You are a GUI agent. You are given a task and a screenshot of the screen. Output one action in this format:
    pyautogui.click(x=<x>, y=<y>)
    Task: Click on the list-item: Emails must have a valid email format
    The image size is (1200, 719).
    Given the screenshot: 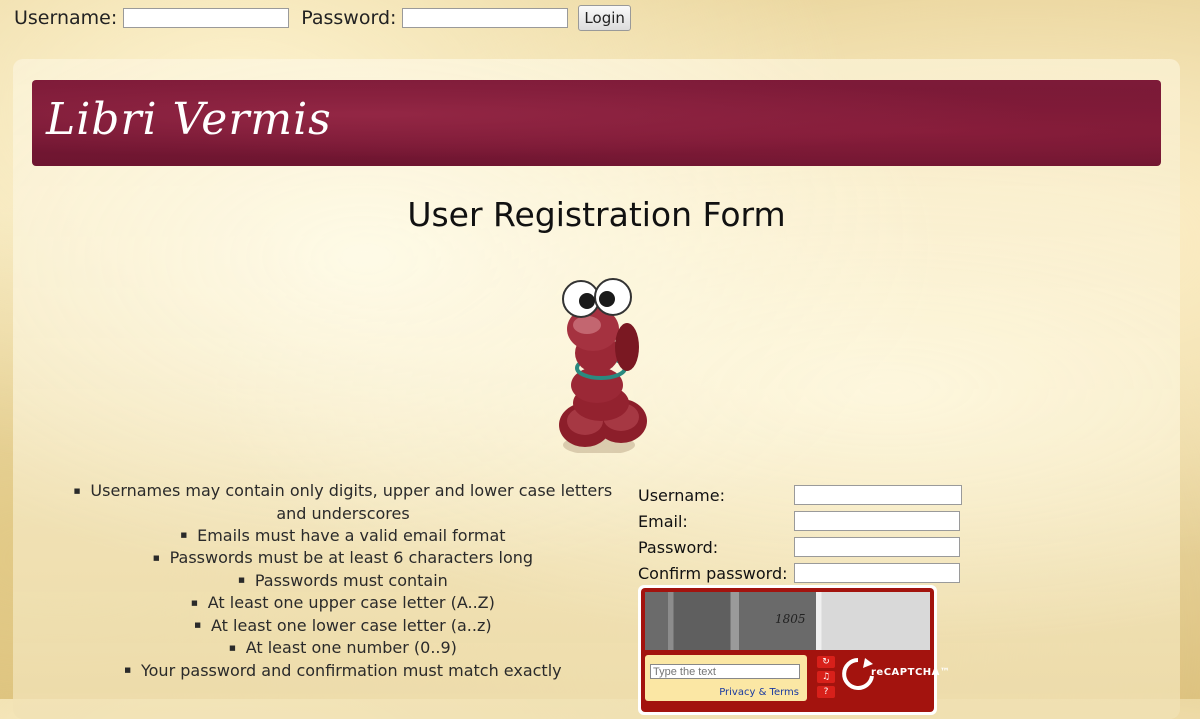 What is the action you would take?
    pyautogui.click(x=343, y=536)
    